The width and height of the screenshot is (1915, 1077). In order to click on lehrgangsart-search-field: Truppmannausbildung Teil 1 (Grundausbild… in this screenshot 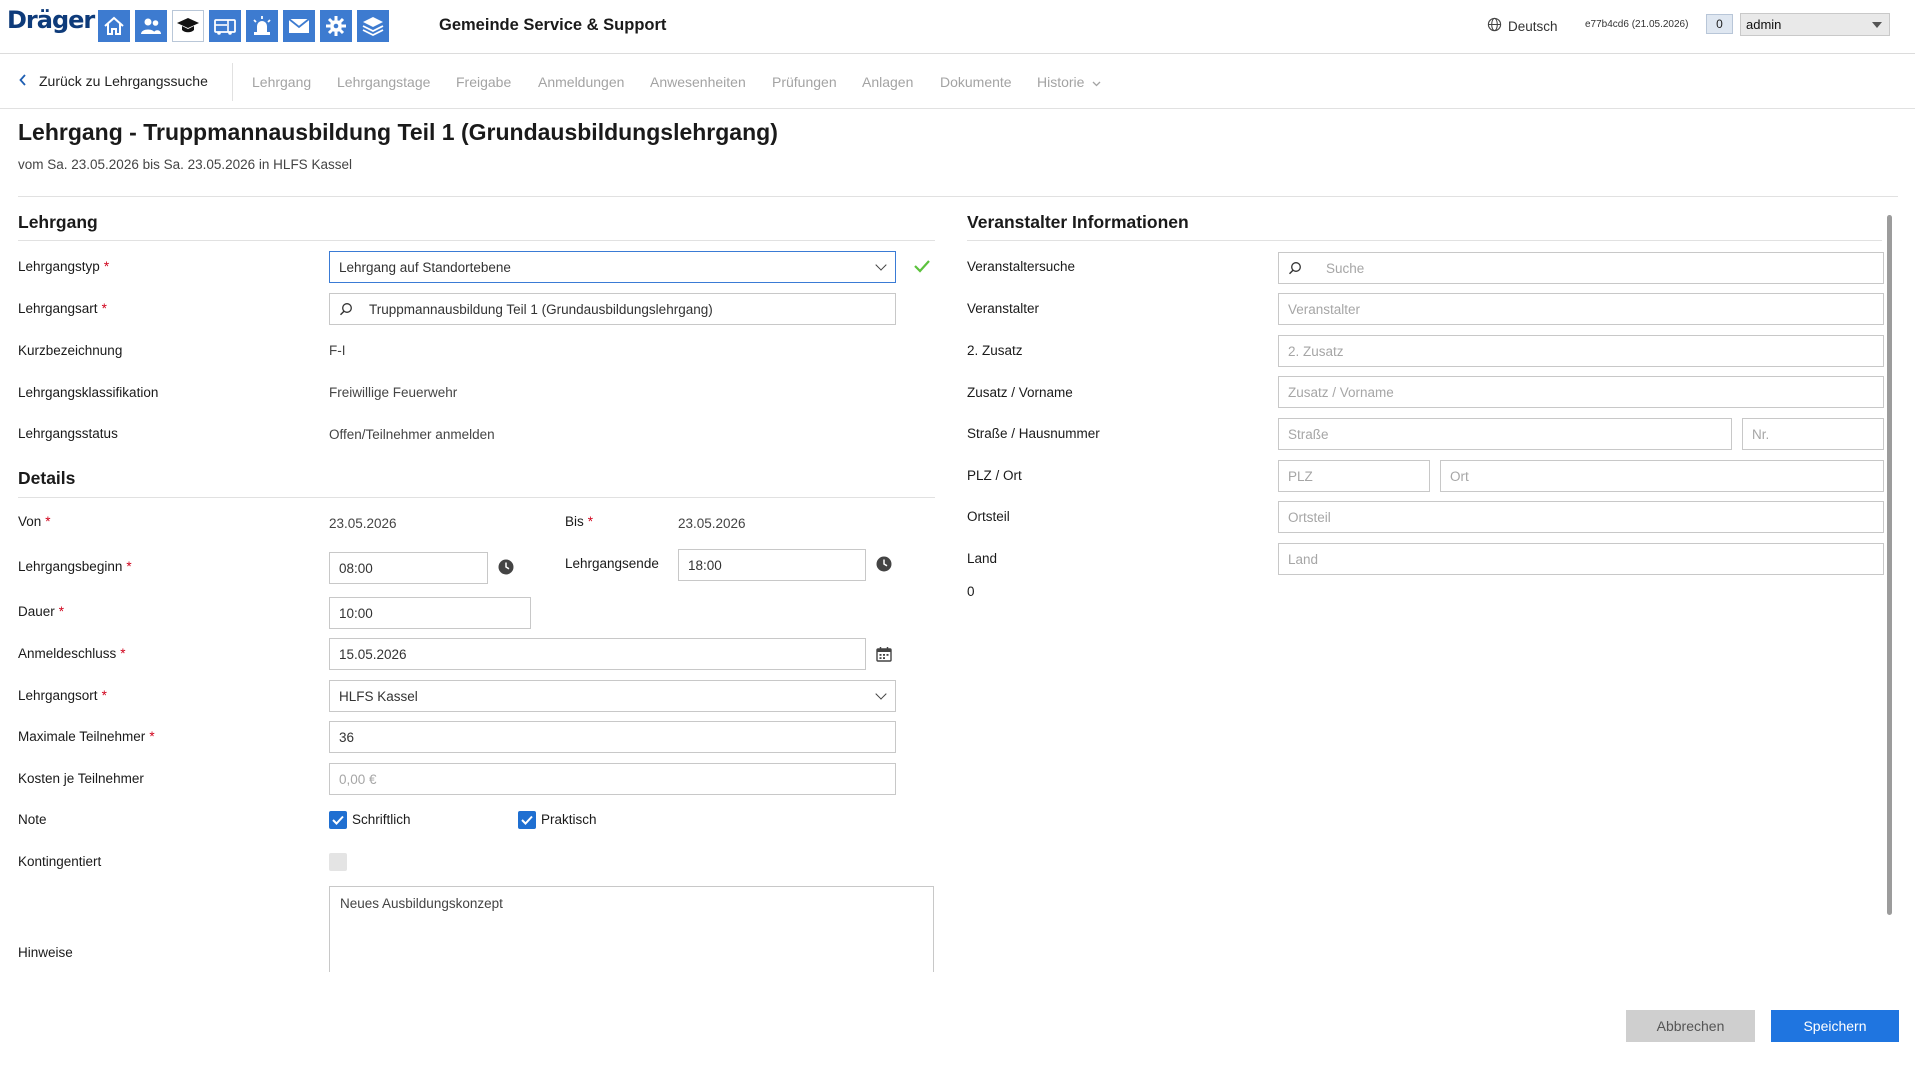, I will do `click(612, 309)`.